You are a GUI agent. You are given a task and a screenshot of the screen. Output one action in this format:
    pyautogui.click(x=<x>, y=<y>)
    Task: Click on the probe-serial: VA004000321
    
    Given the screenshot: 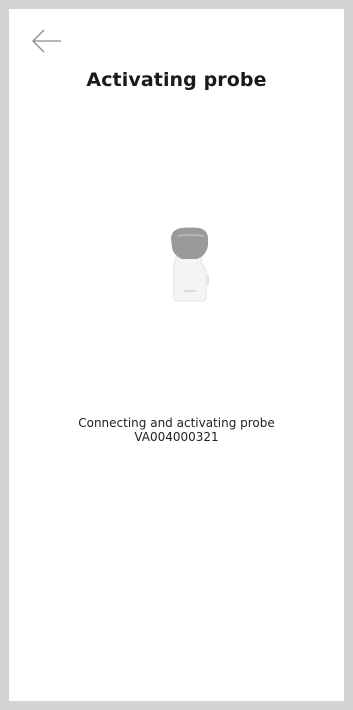 What is the action you would take?
    pyautogui.click(x=176, y=437)
    